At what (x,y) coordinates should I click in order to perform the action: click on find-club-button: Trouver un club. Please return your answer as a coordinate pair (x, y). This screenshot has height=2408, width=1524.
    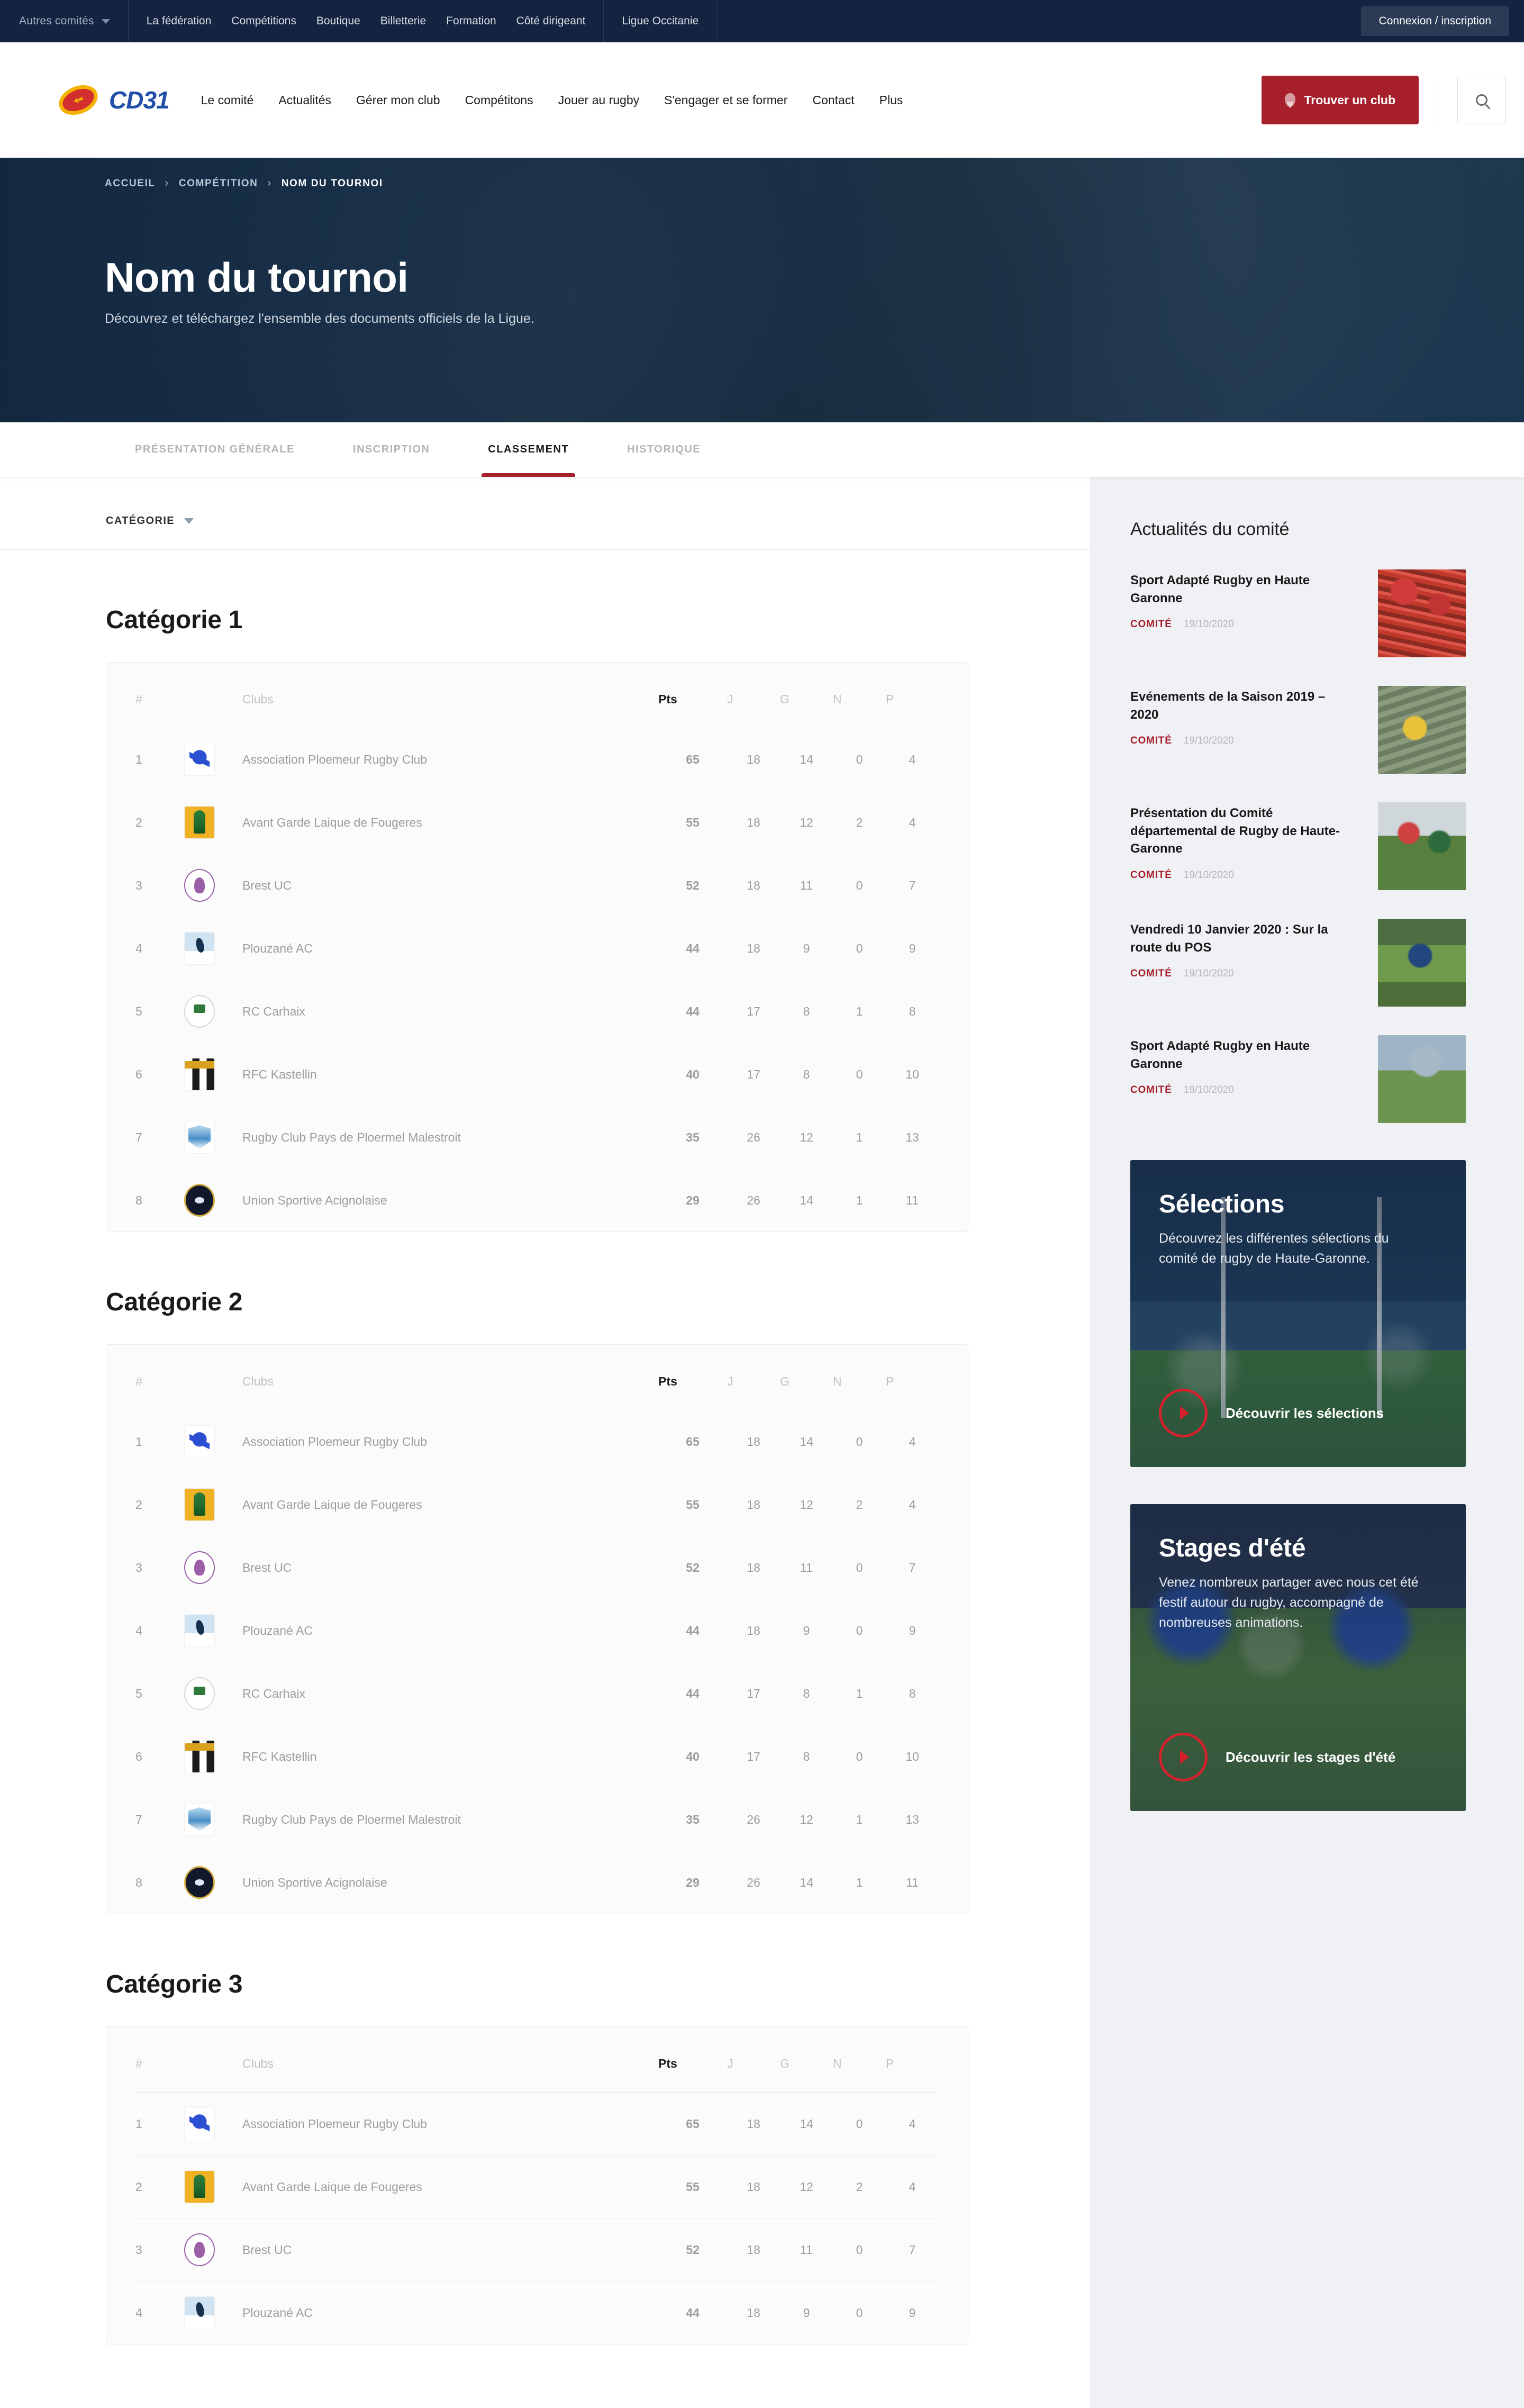
    Looking at the image, I should click on (1340, 100).